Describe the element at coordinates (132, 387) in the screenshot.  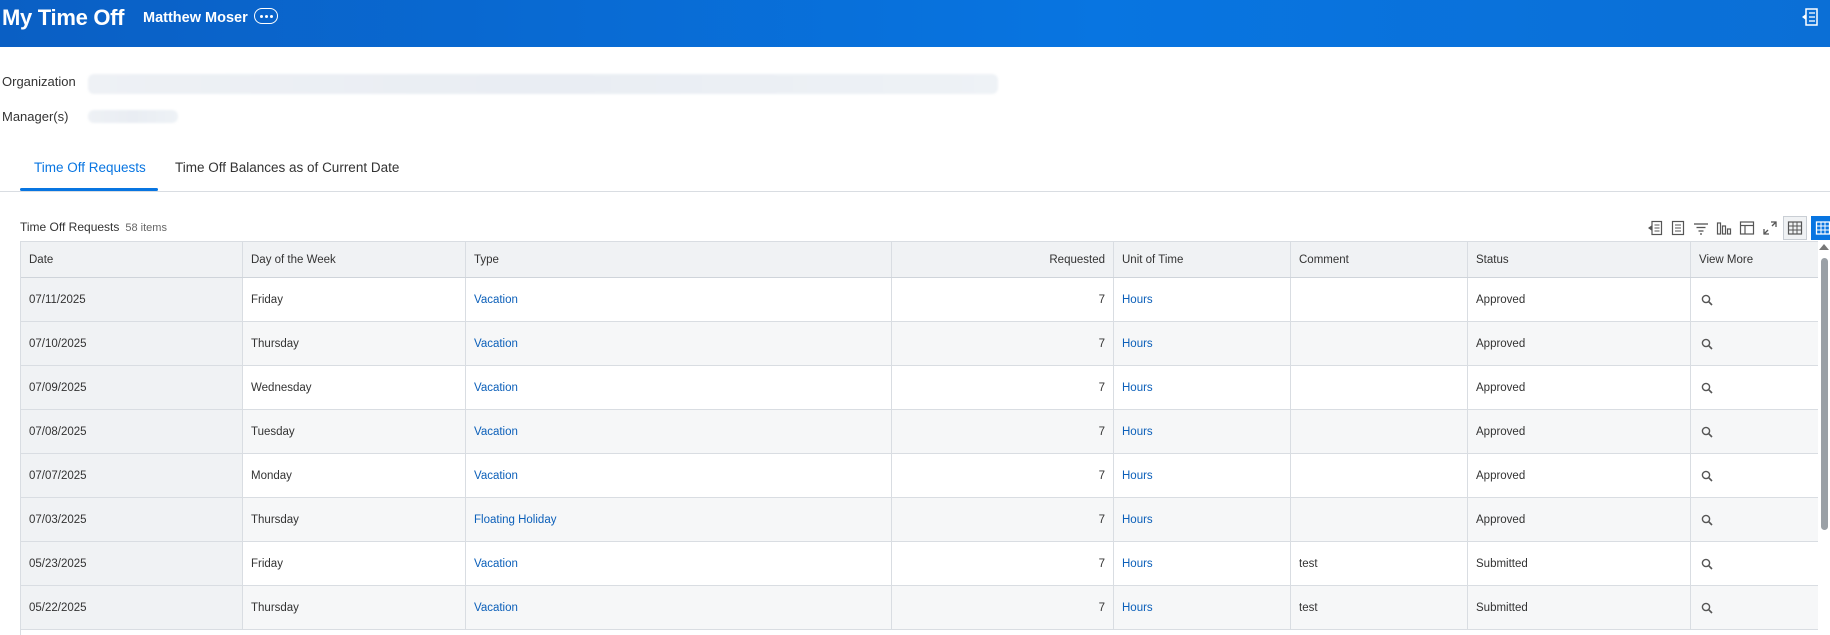
I see `cell-date: 07/09/2025` at that location.